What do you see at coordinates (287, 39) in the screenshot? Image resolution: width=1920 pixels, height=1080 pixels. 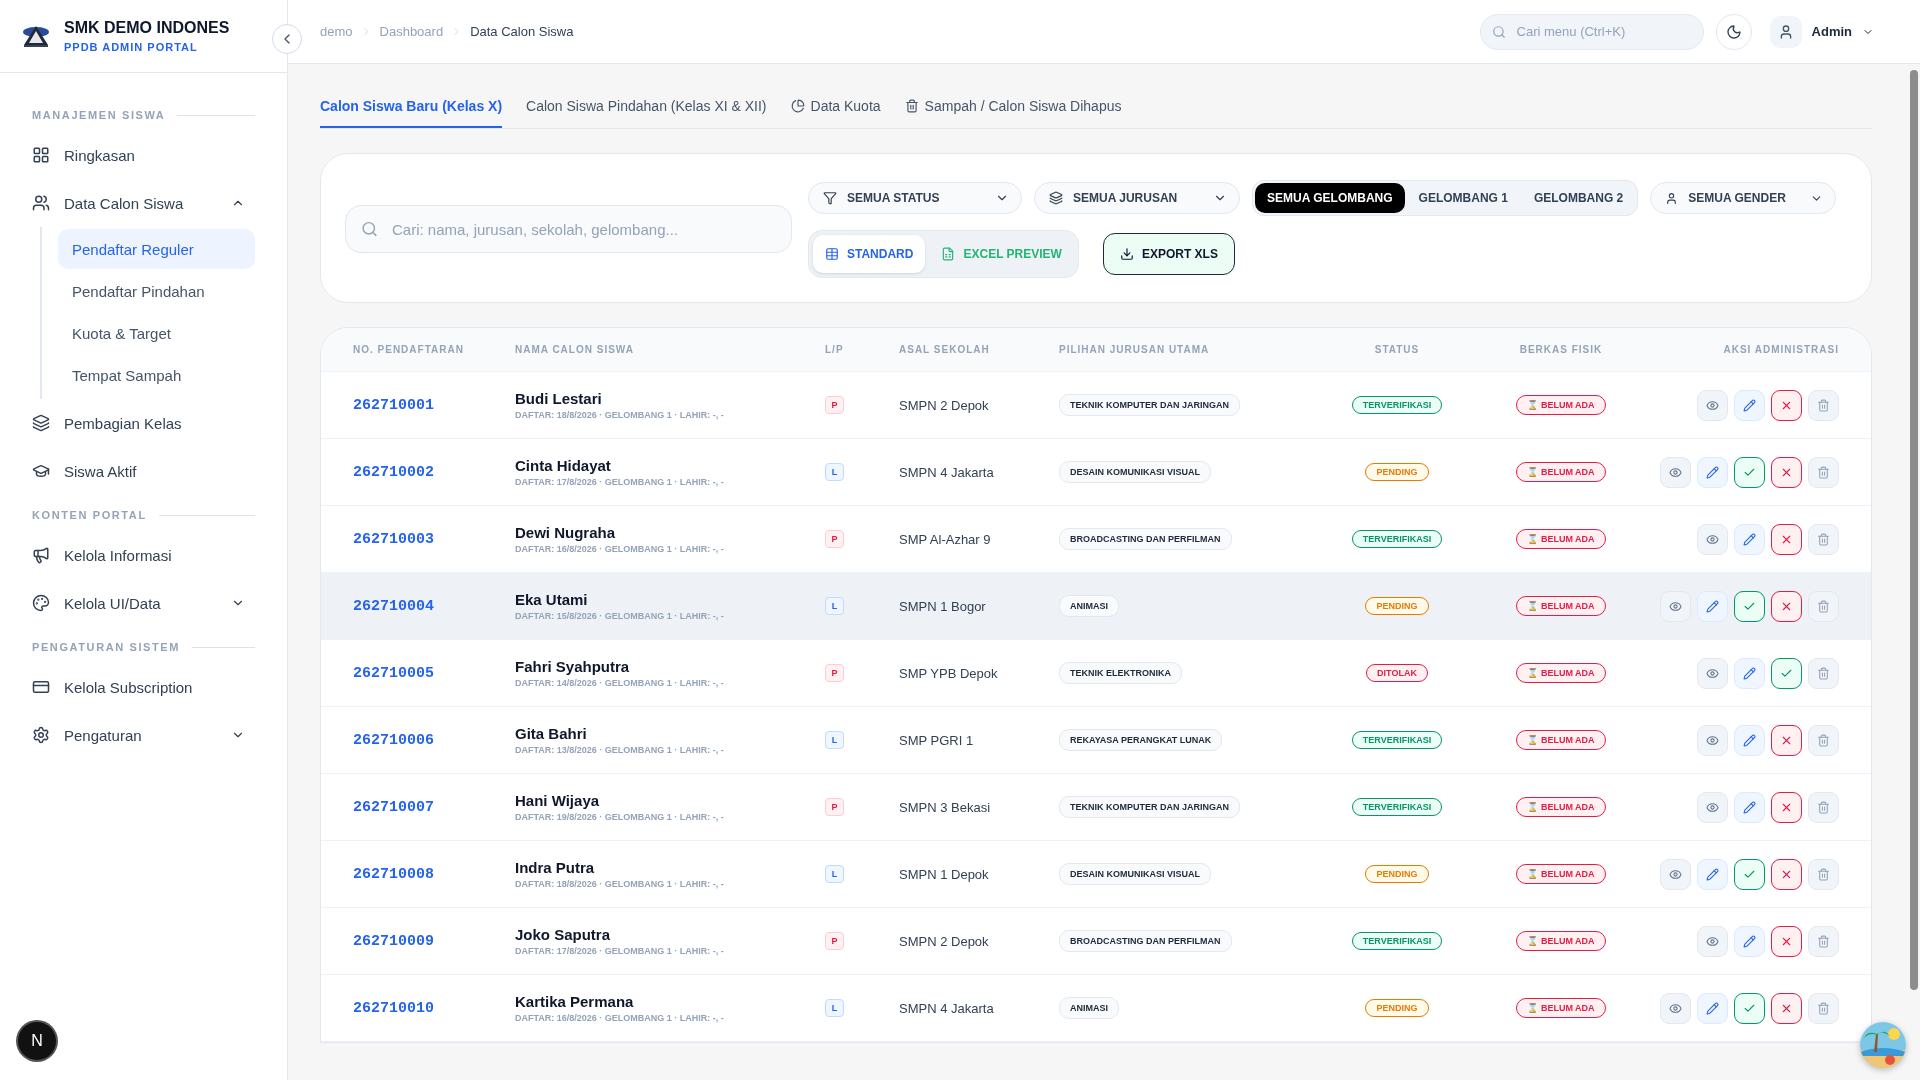 I see `collapse-sidebar-button` at bounding box center [287, 39].